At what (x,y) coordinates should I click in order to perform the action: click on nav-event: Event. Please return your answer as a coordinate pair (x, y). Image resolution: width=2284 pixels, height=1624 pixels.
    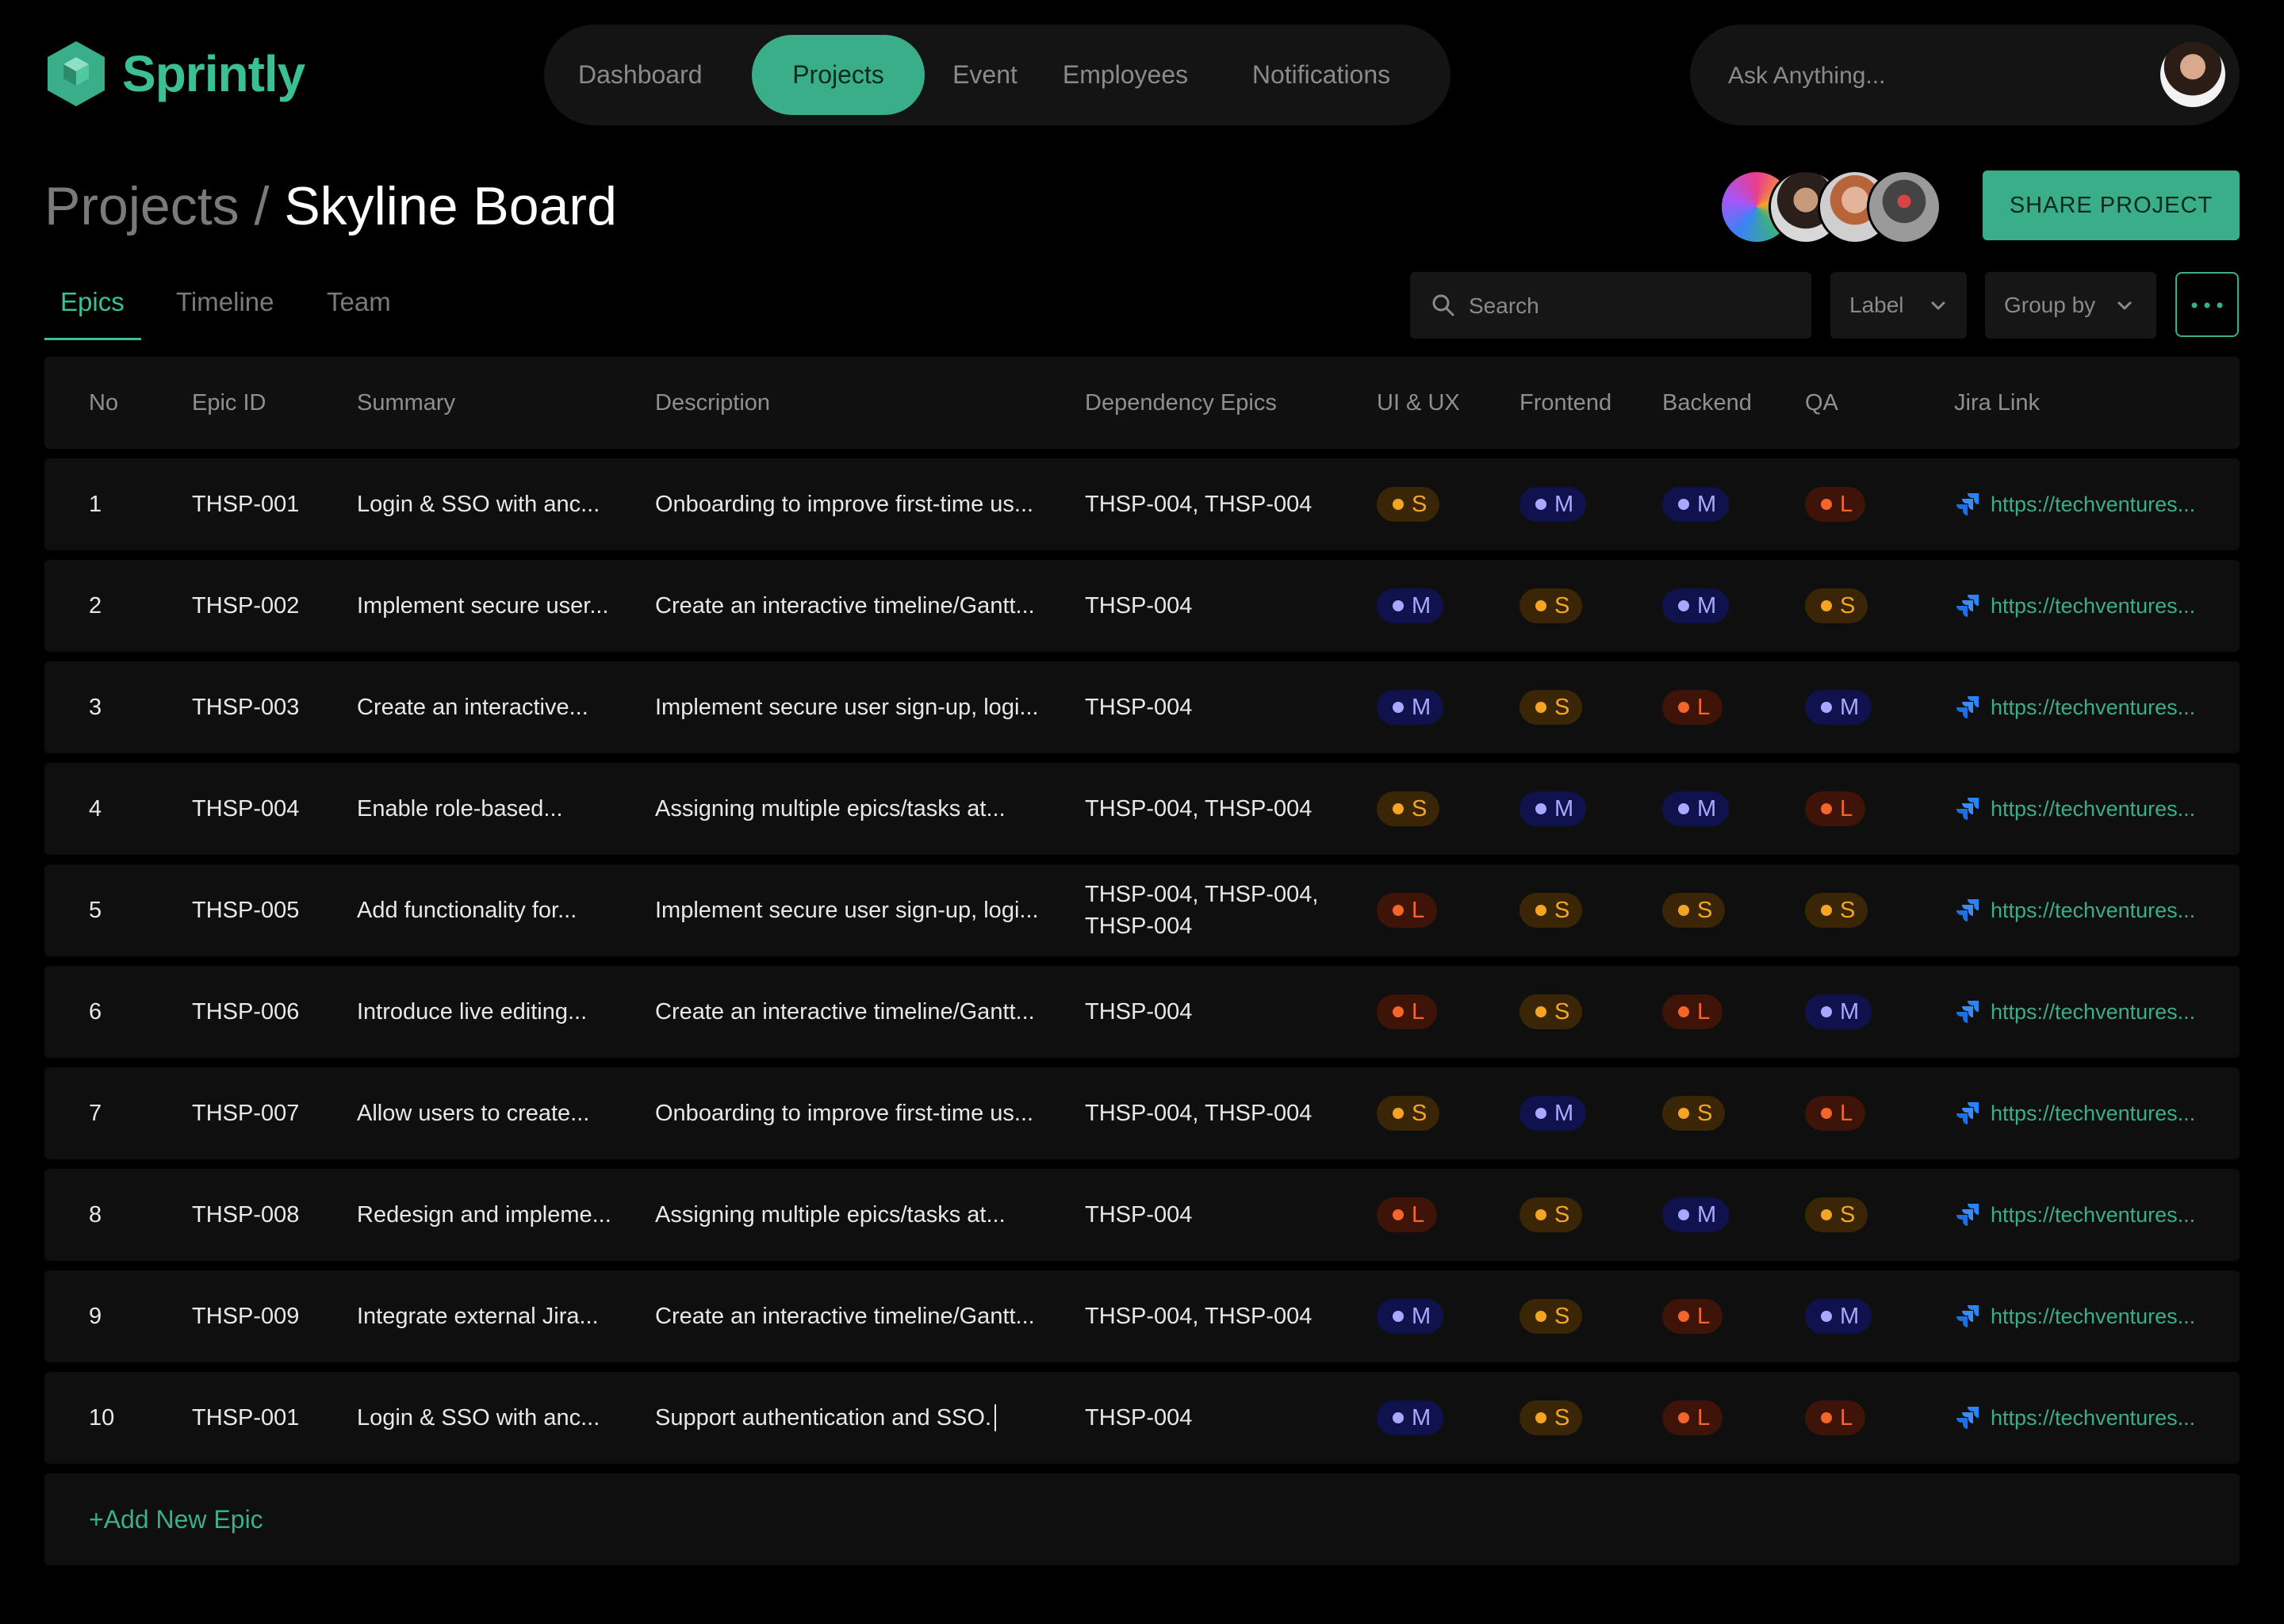
    Looking at the image, I should click on (985, 75).